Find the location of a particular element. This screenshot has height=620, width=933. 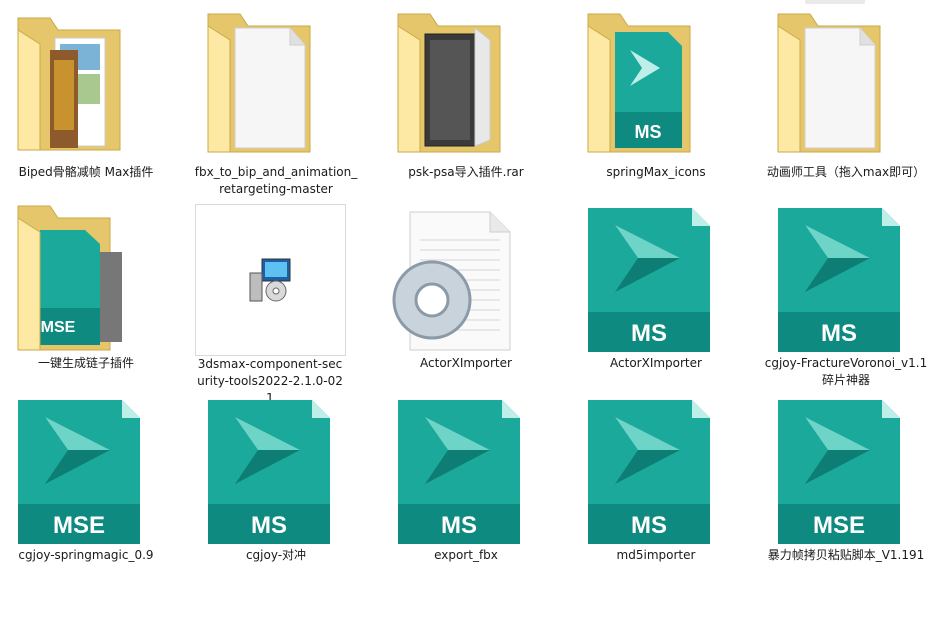

file-item: MSE 暴力帧拷贝粘贴脚本_V1.191 is located at coordinates (846, 487).